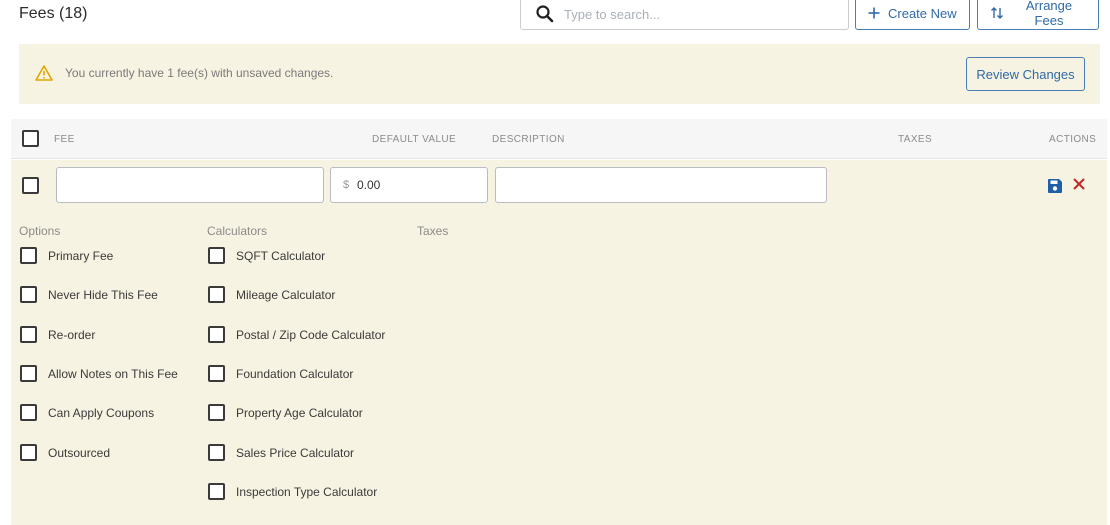  I want to click on calculator-property-age: Property Age Calculator, so click(285, 414).